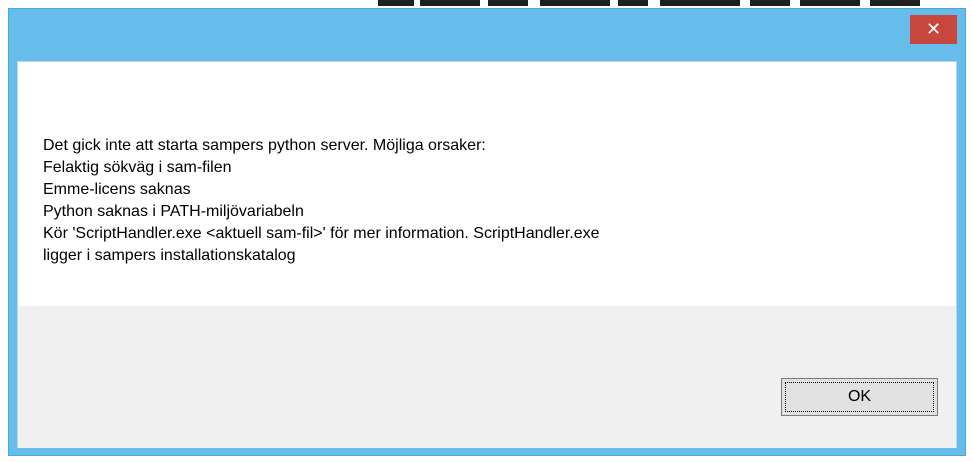 Image resolution: width=973 pixels, height=462 pixels. I want to click on message-line: Python saknas i PATH-miljövariabeln, so click(173, 211).